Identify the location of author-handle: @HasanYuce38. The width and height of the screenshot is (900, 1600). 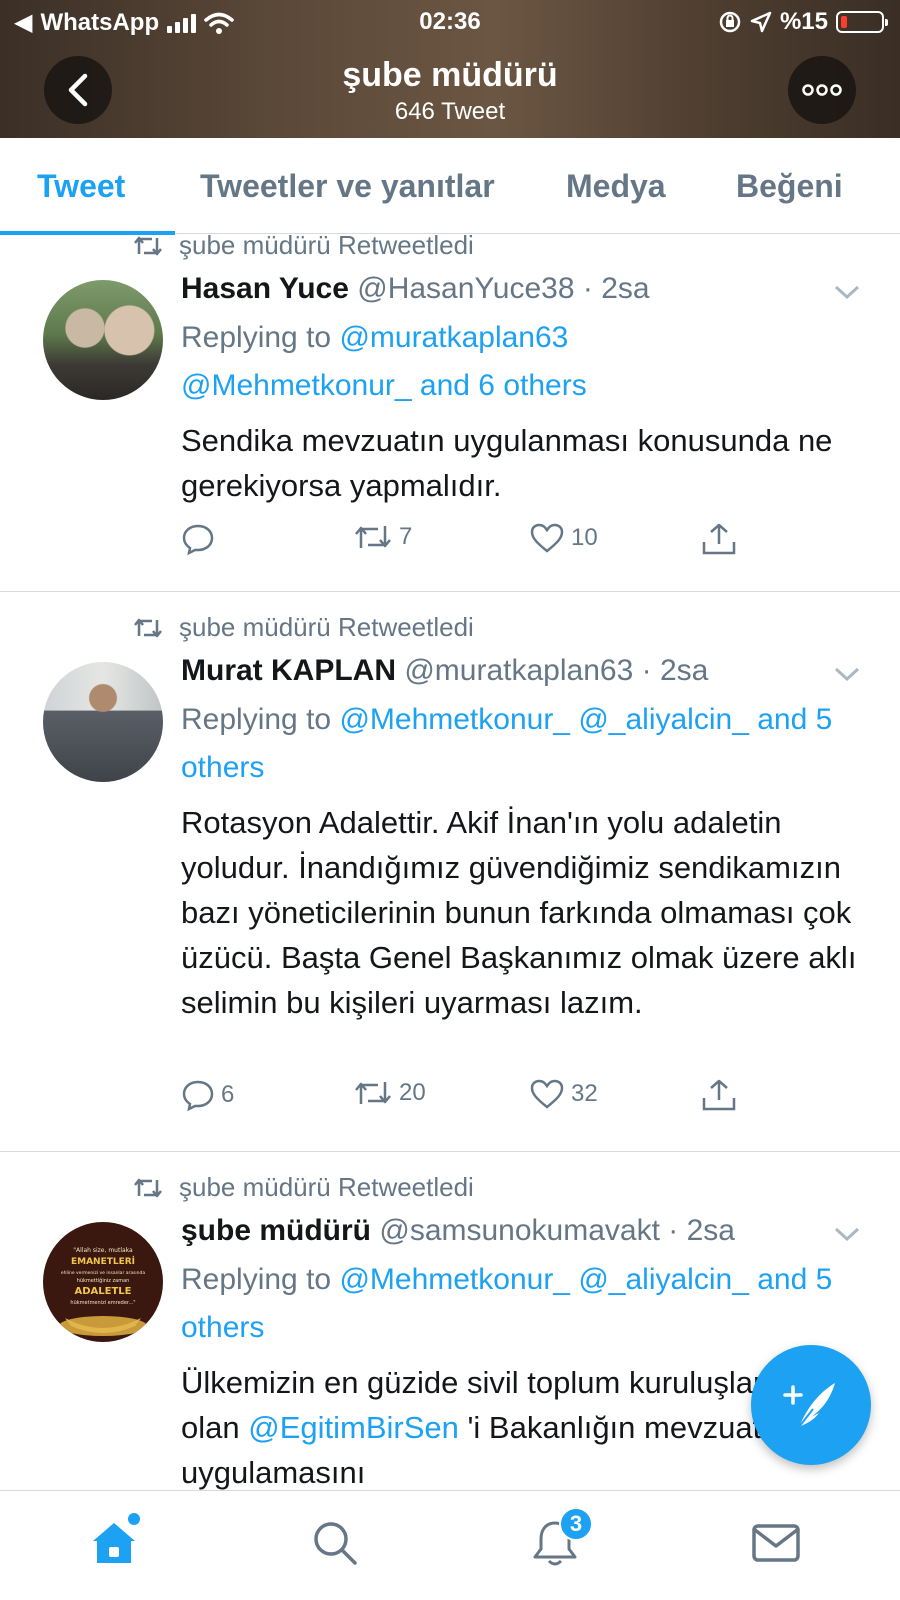
(465, 288).